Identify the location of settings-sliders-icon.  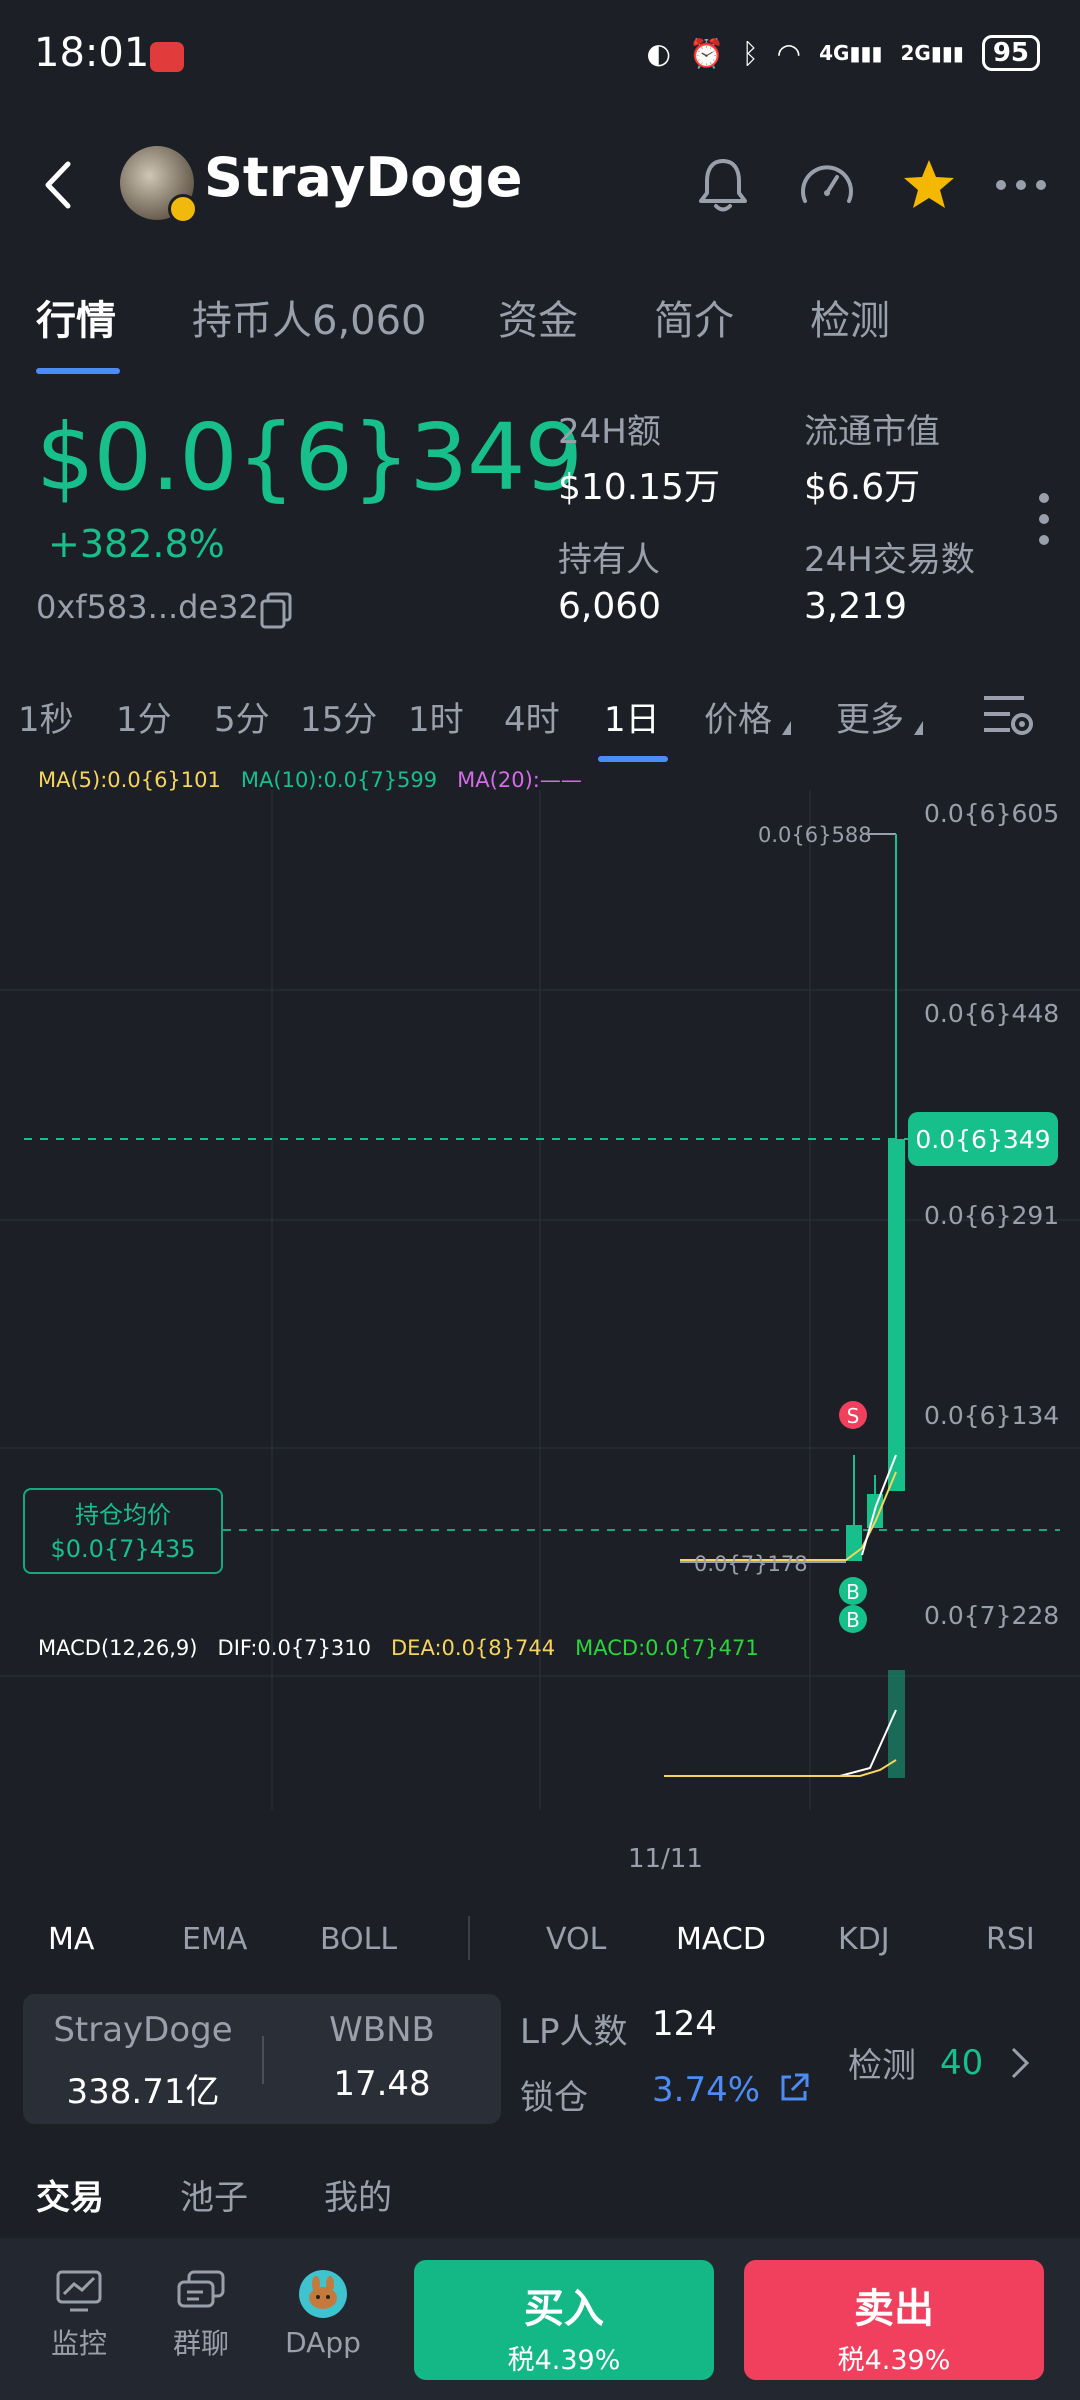
(1008, 715).